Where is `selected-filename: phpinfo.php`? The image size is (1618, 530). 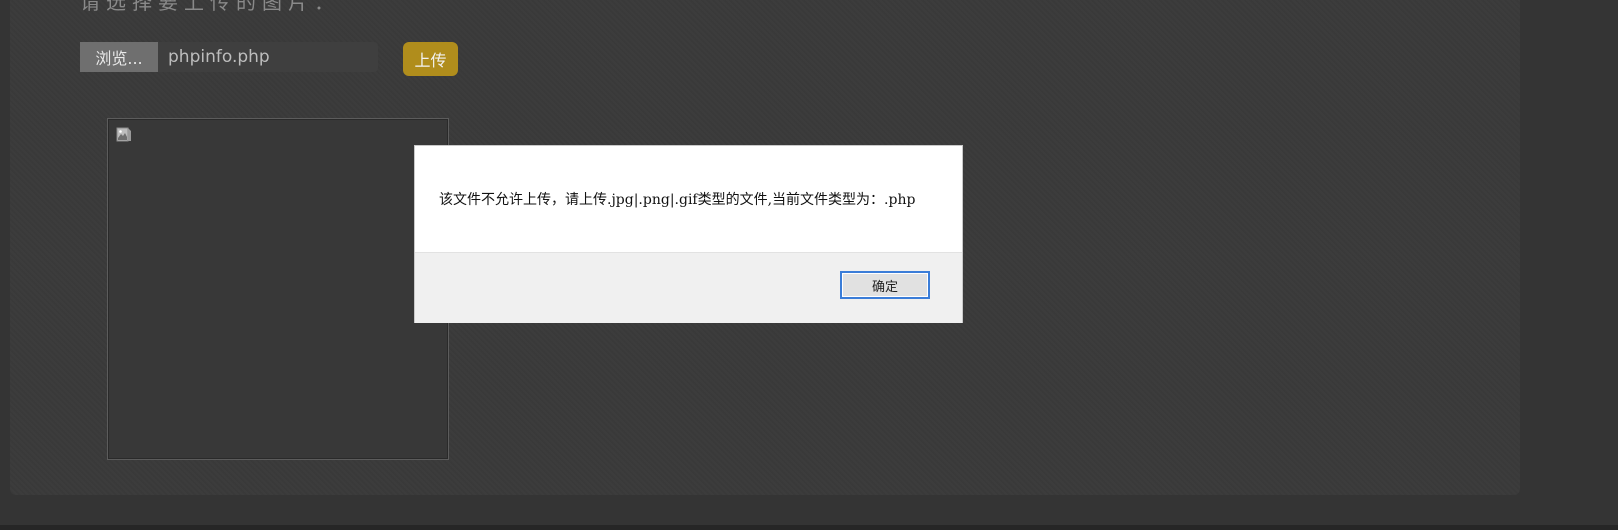 selected-filename: phpinfo.php is located at coordinates (268, 57).